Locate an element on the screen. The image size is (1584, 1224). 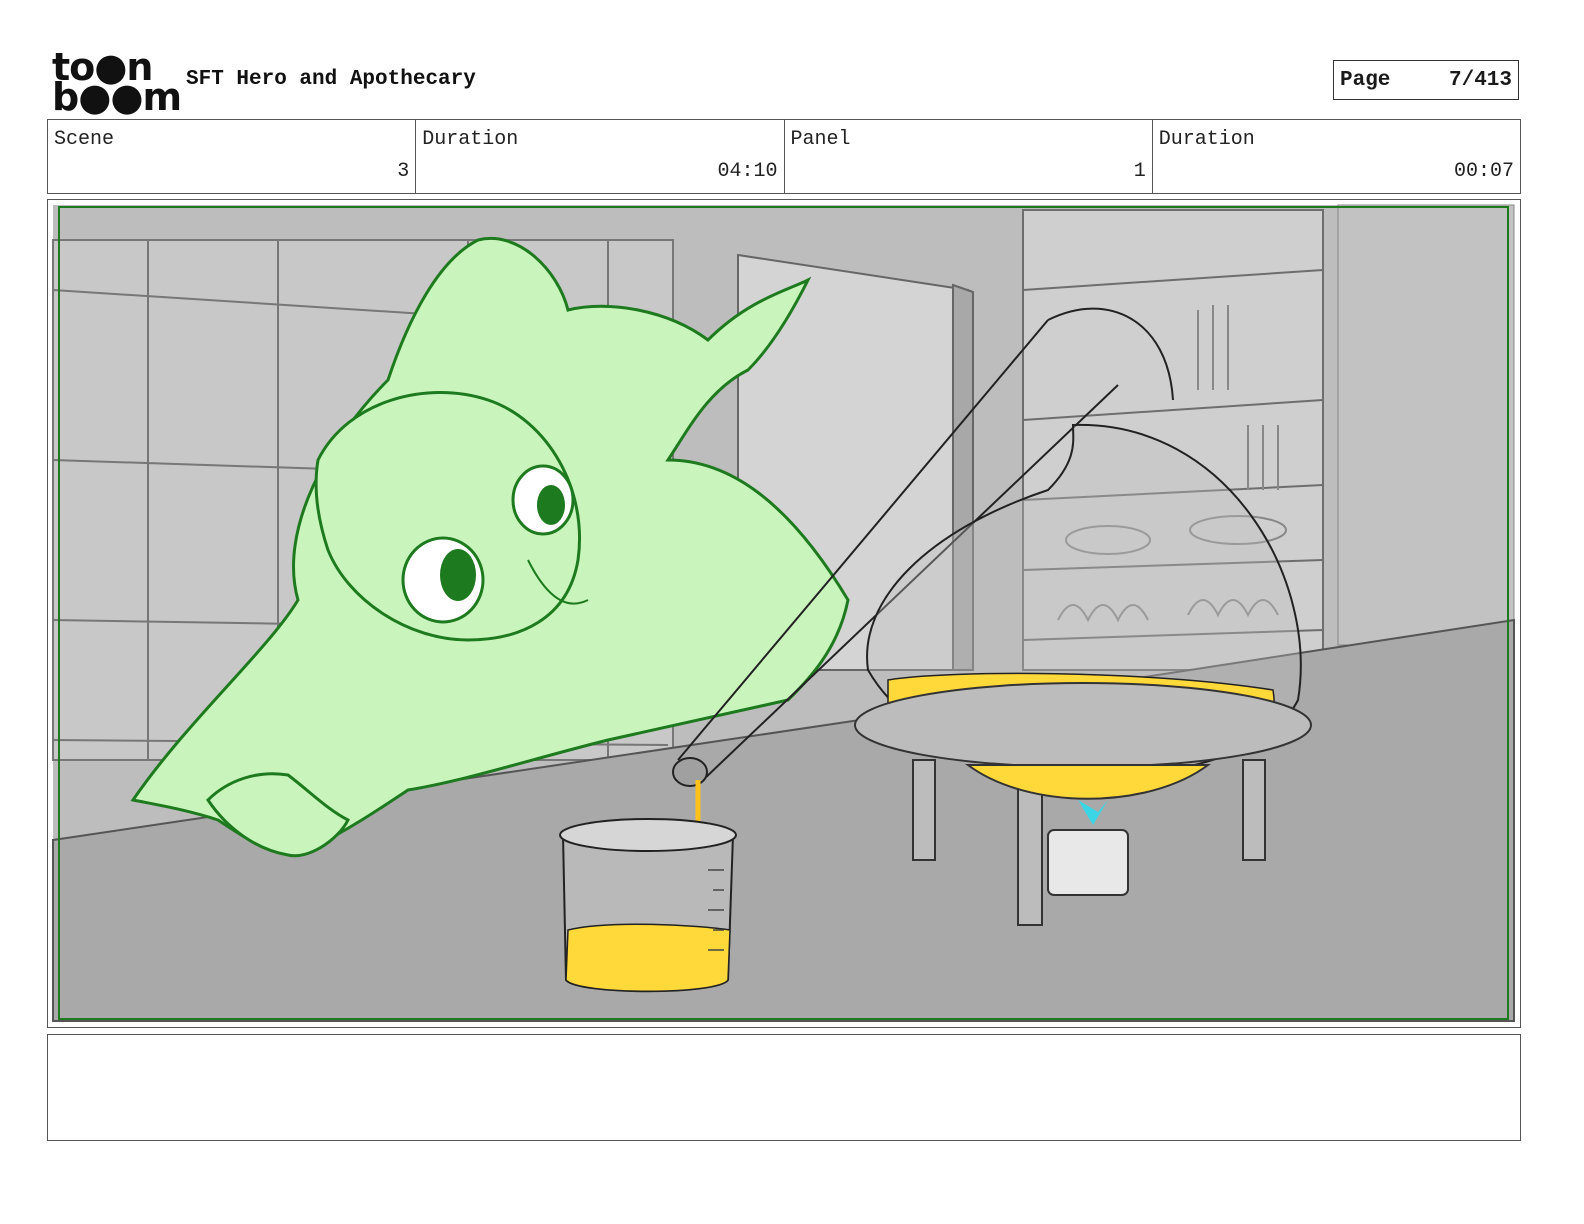
scene-label: Scene is located at coordinates (84, 139).